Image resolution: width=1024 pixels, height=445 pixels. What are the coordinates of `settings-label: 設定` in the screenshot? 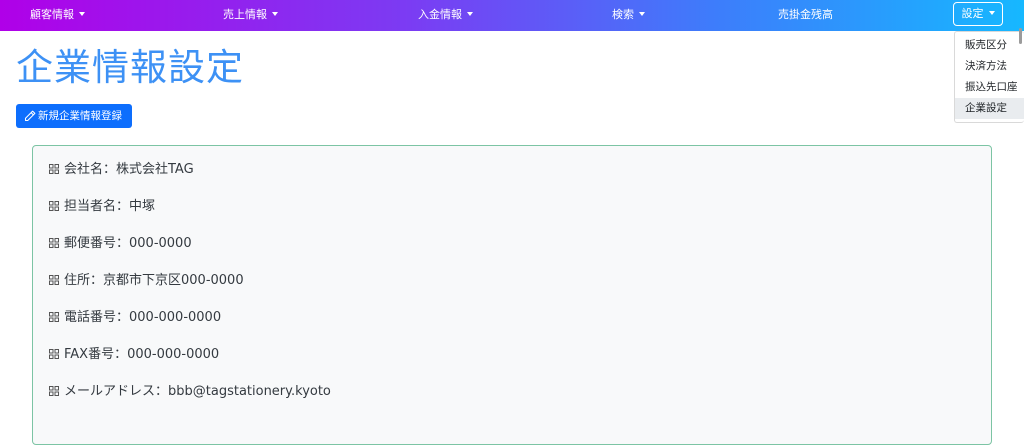 It's located at (972, 13).